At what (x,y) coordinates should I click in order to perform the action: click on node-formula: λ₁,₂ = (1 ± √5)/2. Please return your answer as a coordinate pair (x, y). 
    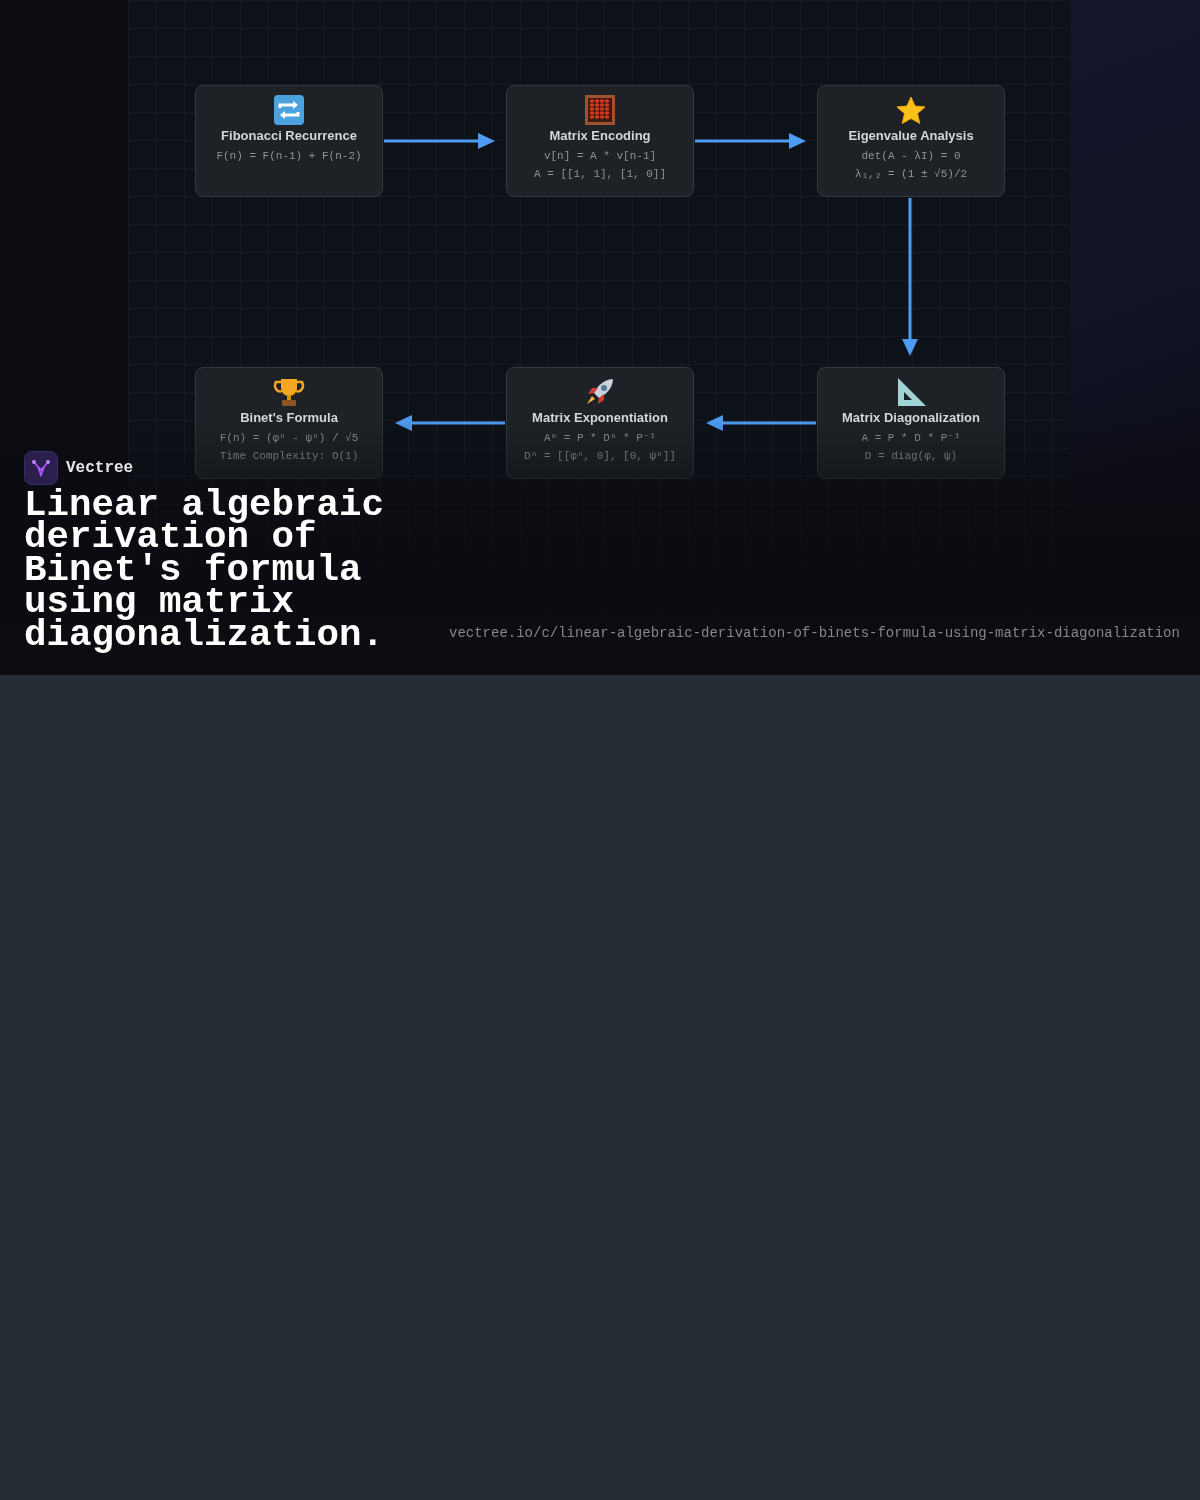
    Looking at the image, I should click on (911, 174).